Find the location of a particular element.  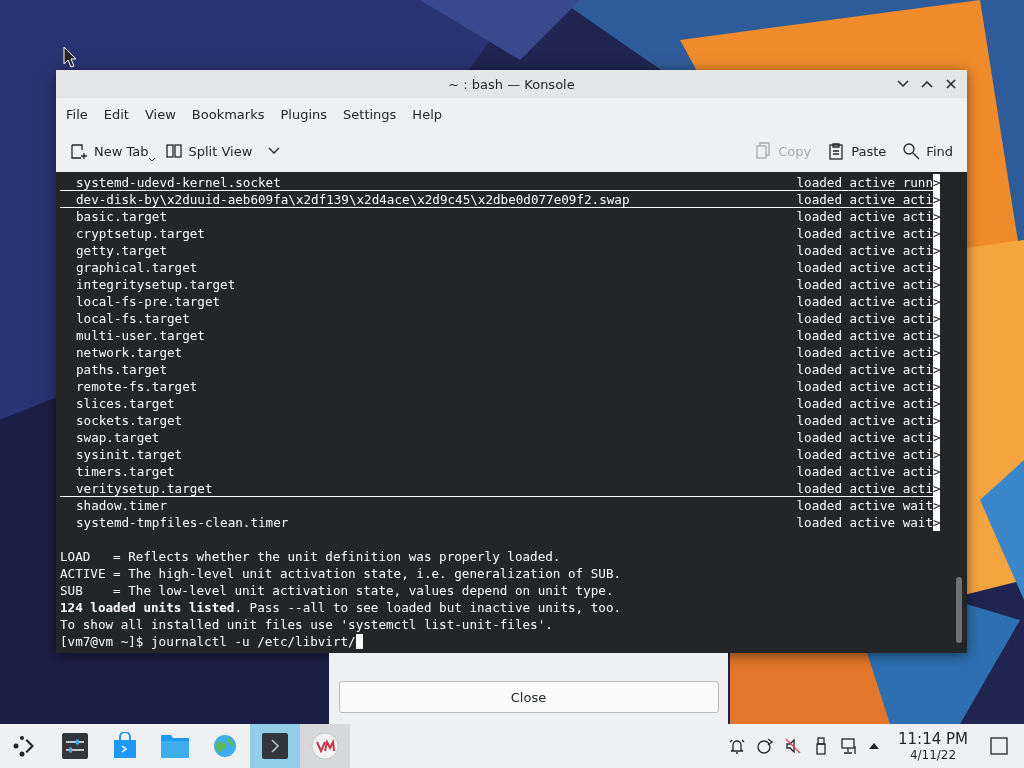

clock-date: 4/11/22 is located at coordinates (933, 754).